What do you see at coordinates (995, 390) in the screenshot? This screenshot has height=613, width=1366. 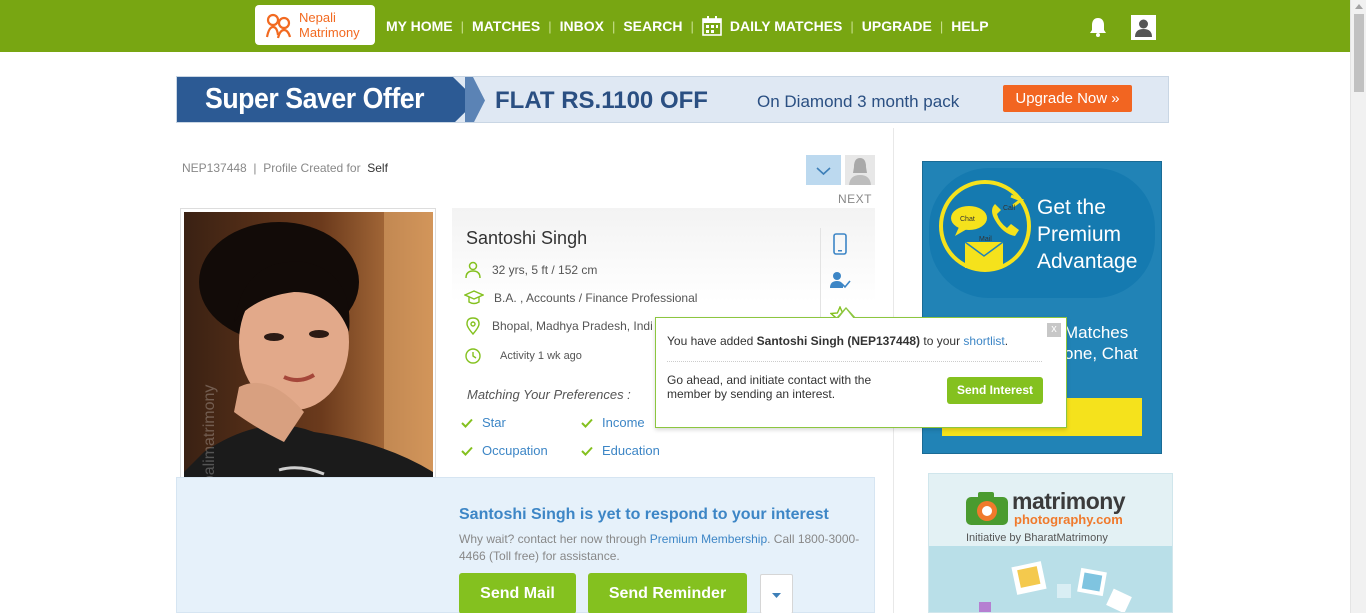 I see `send-interest-button: Send Interest` at bounding box center [995, 390].